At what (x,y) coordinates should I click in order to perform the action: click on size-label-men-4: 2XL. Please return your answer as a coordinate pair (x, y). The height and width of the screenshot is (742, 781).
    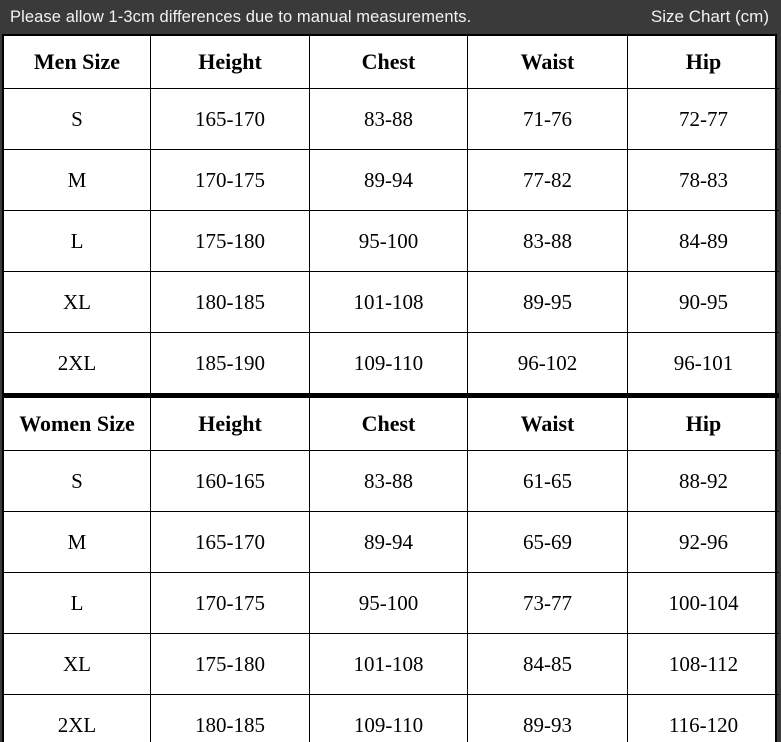
    Looking at the image, I should click on (77, 364).